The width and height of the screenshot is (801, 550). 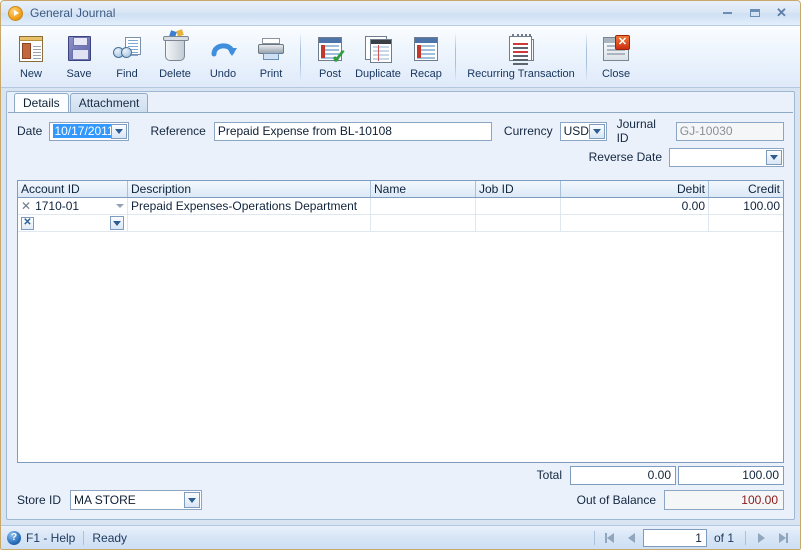 I want to click on previous-page-button, so click(x=632, y=538).